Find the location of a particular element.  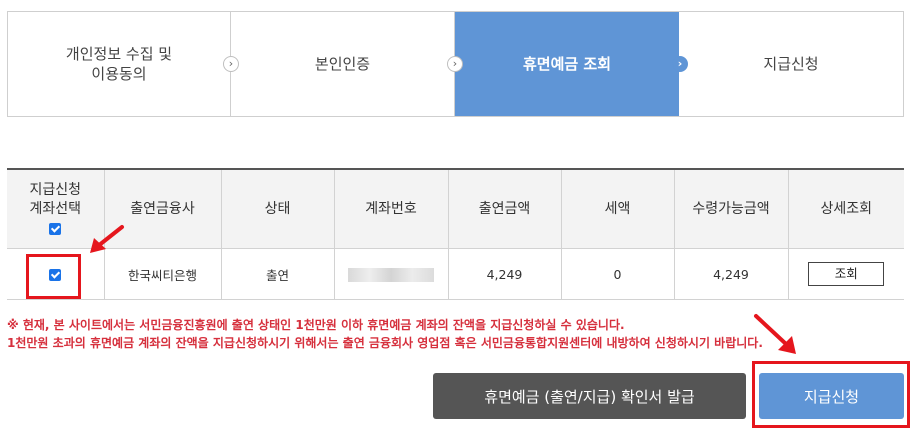

step-apply: 지급신청 is located at coordinates (791, 64).